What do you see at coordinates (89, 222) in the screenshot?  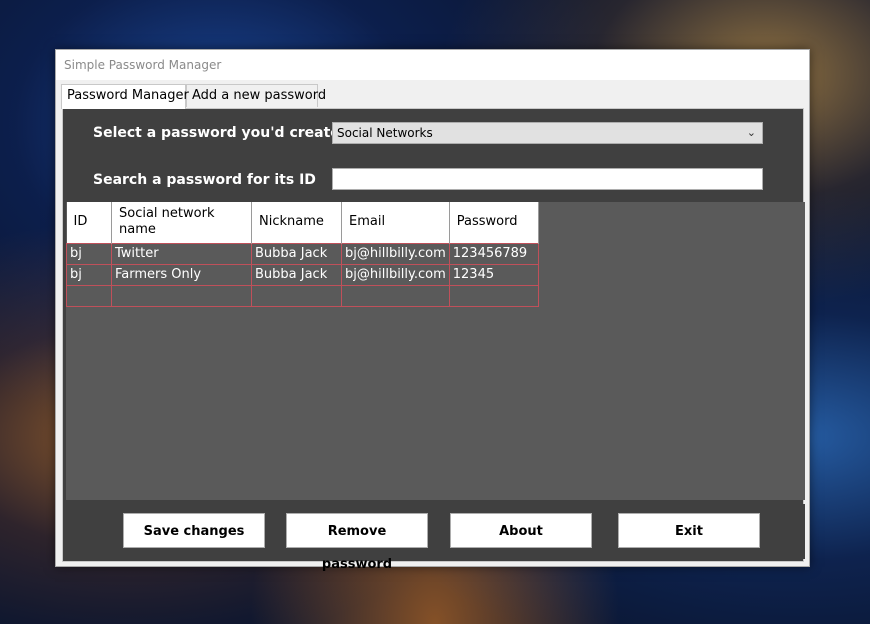 I see `column-header-id: ID` at bounding box center [89, 222].